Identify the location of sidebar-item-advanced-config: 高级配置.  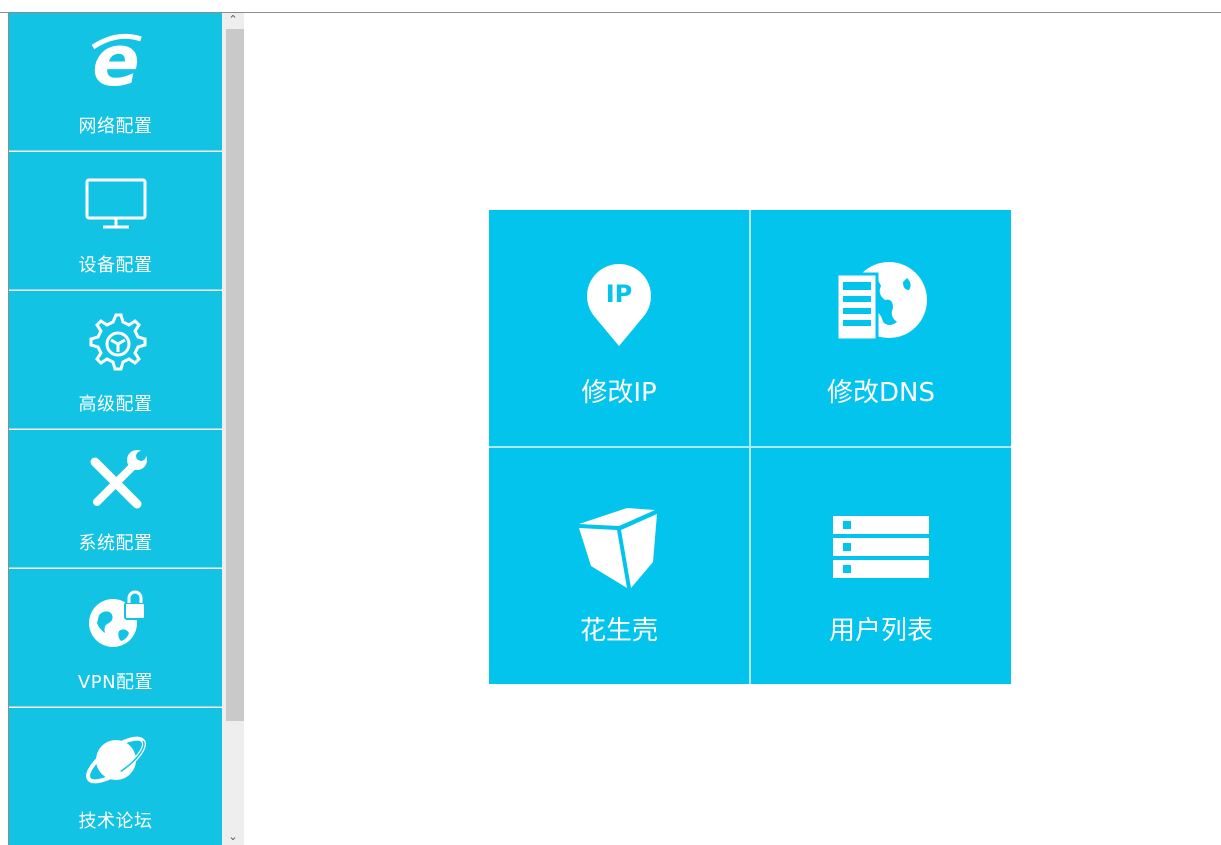
(115, 360).